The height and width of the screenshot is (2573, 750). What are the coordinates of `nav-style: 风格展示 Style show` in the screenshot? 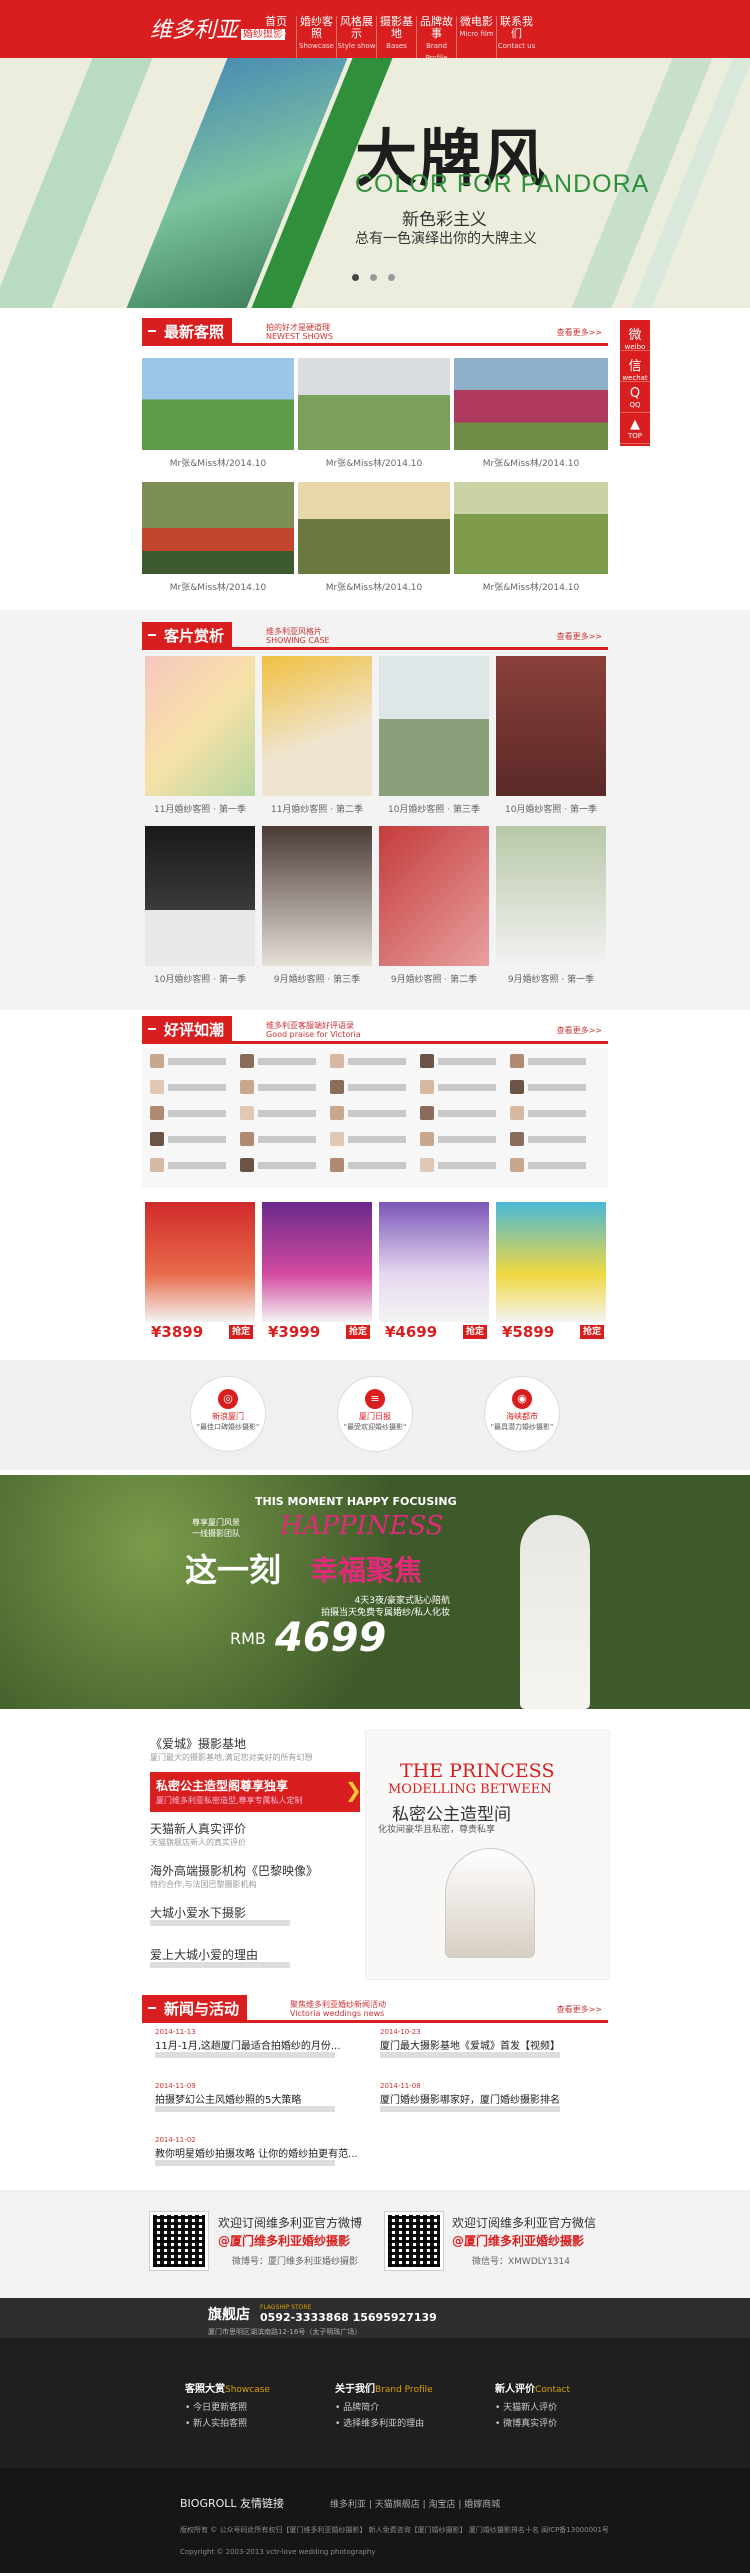 It's located at (356, 40).